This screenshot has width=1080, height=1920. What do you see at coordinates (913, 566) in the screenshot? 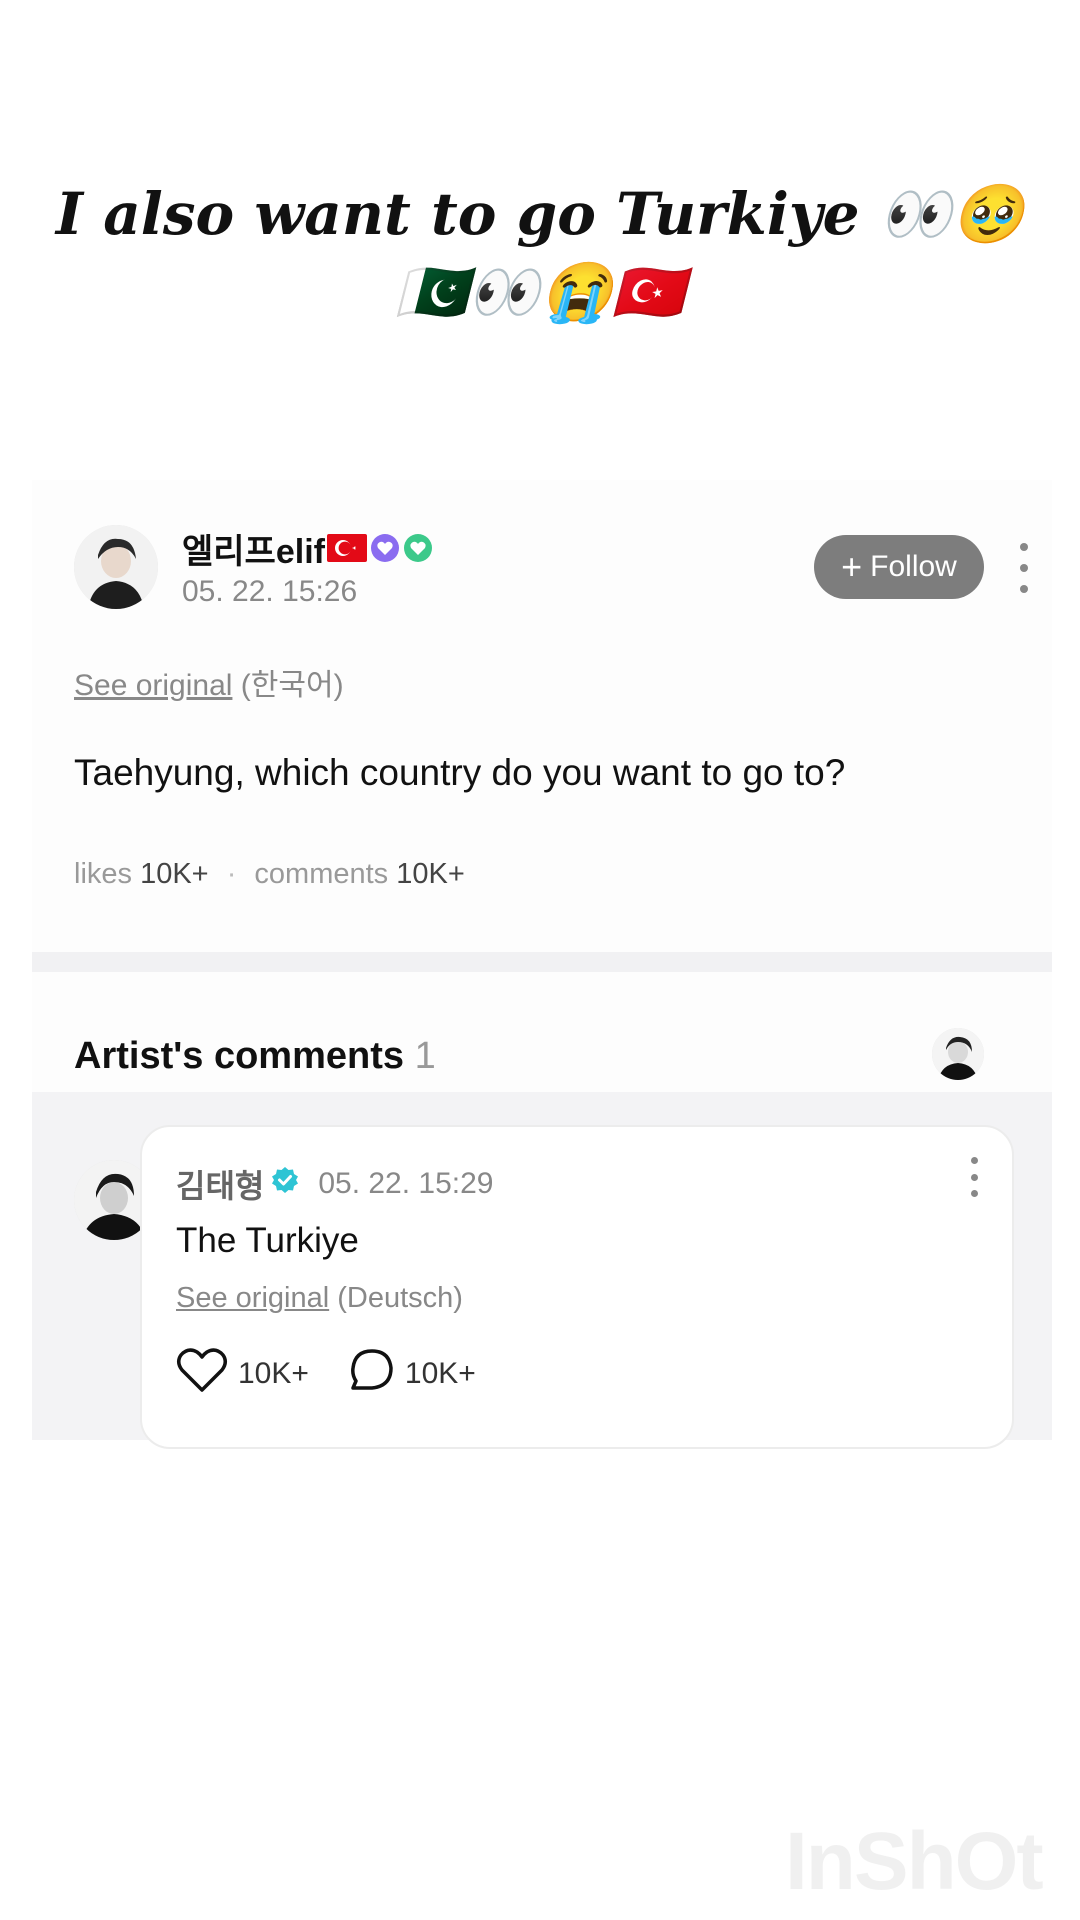
I see `follow-label: Follow` at bounding box center [913, 566].